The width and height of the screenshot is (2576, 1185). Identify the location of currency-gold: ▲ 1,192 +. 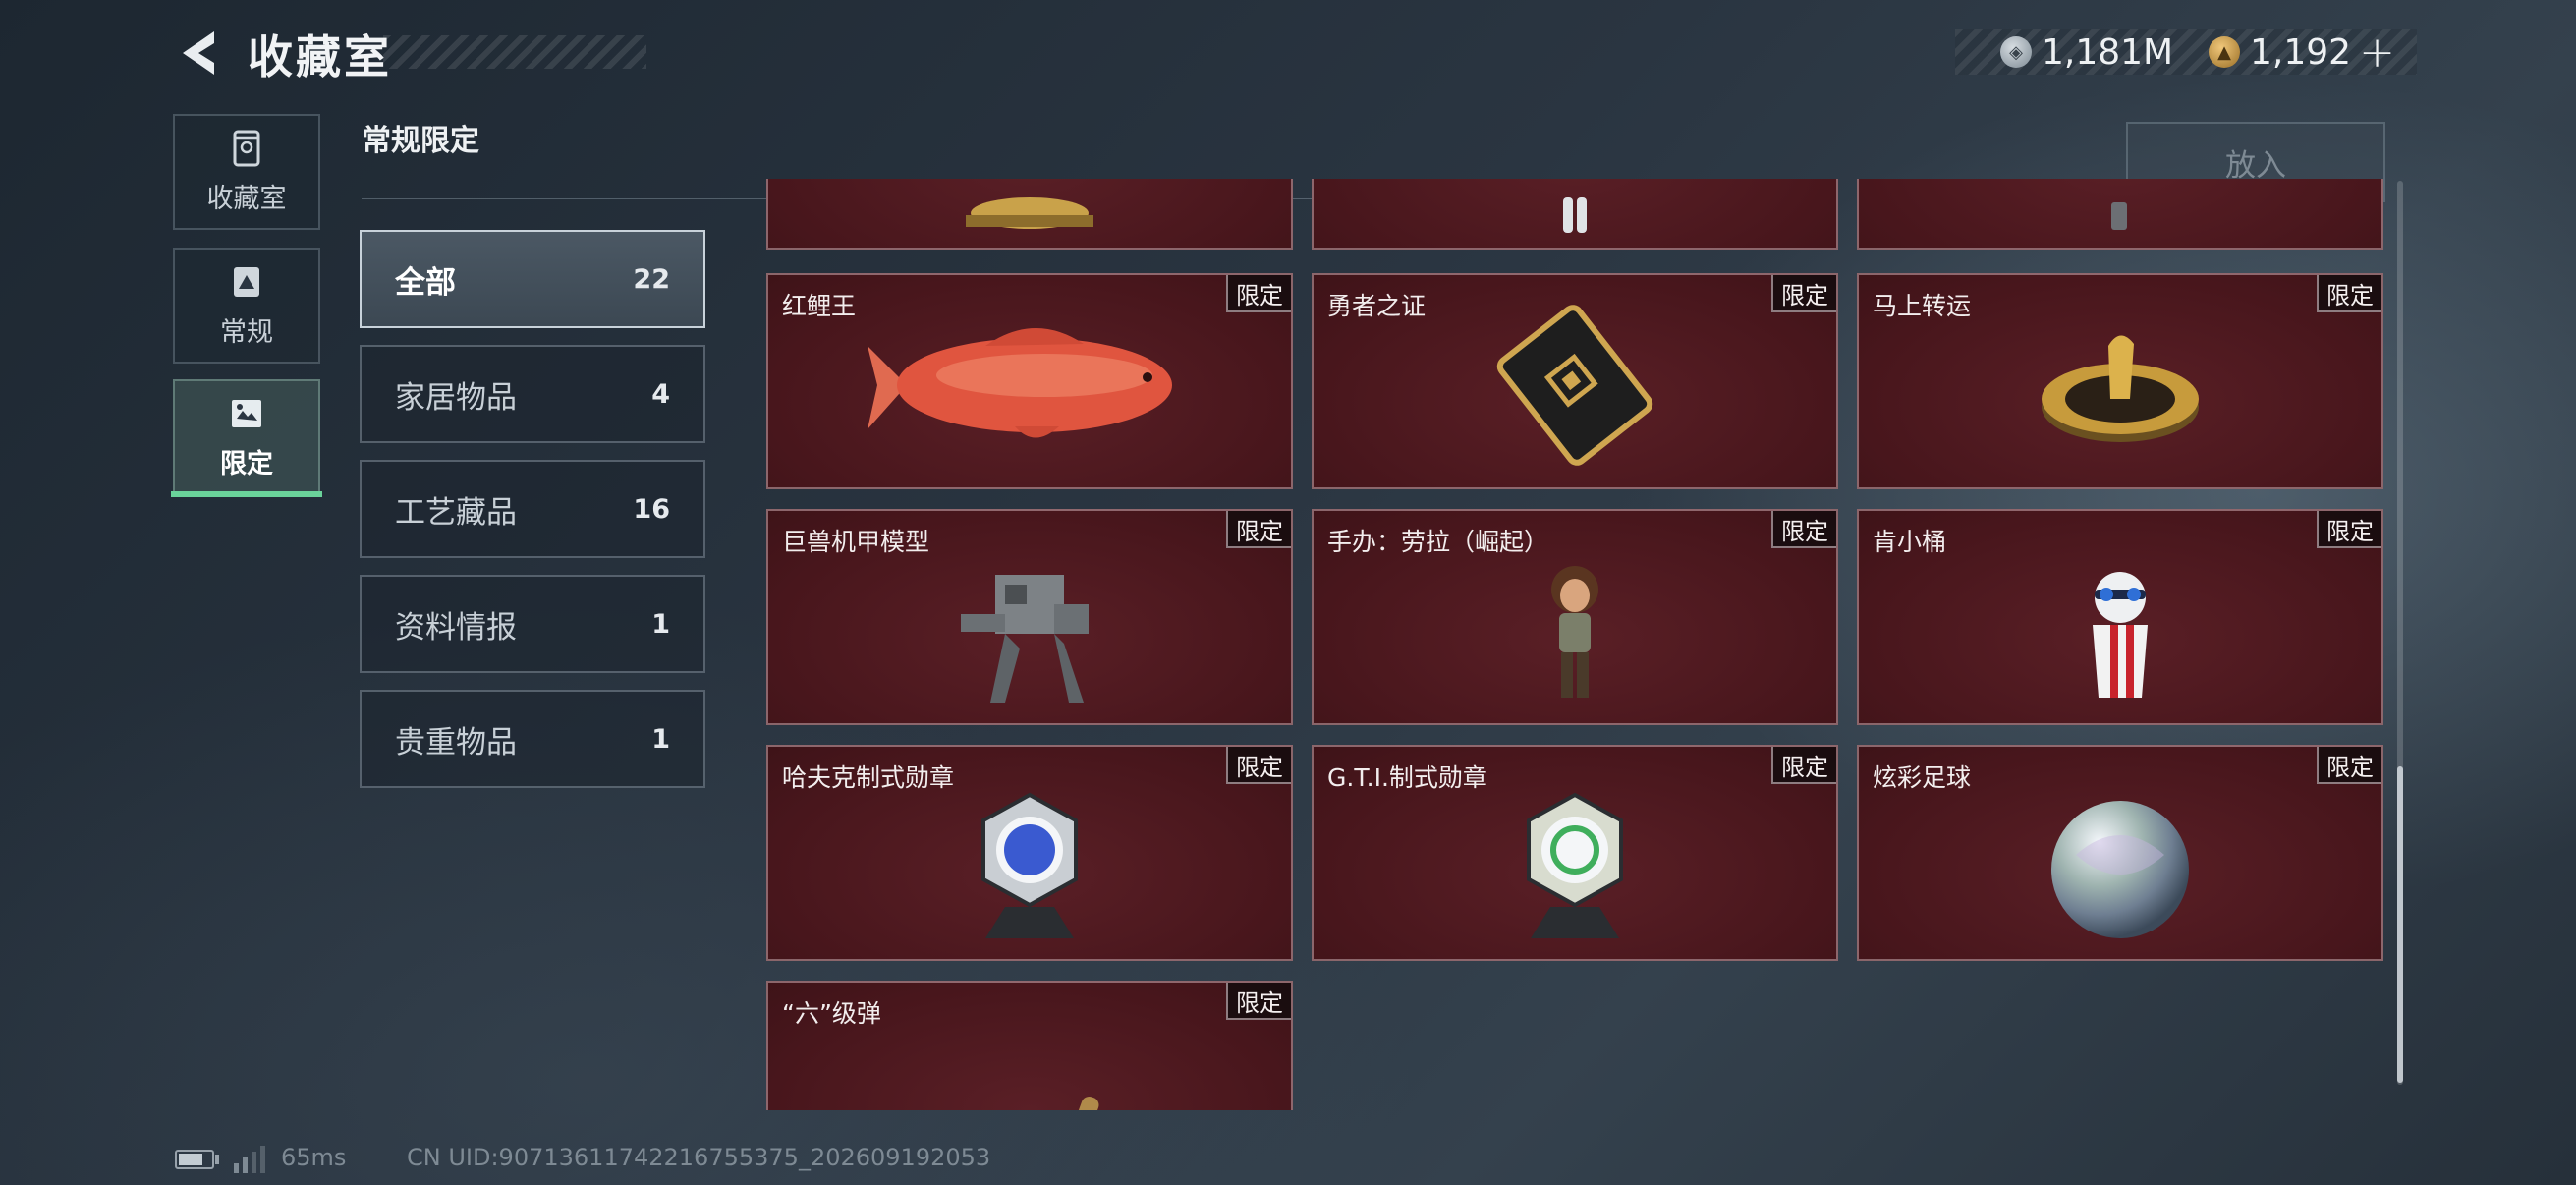
(2302, 53).